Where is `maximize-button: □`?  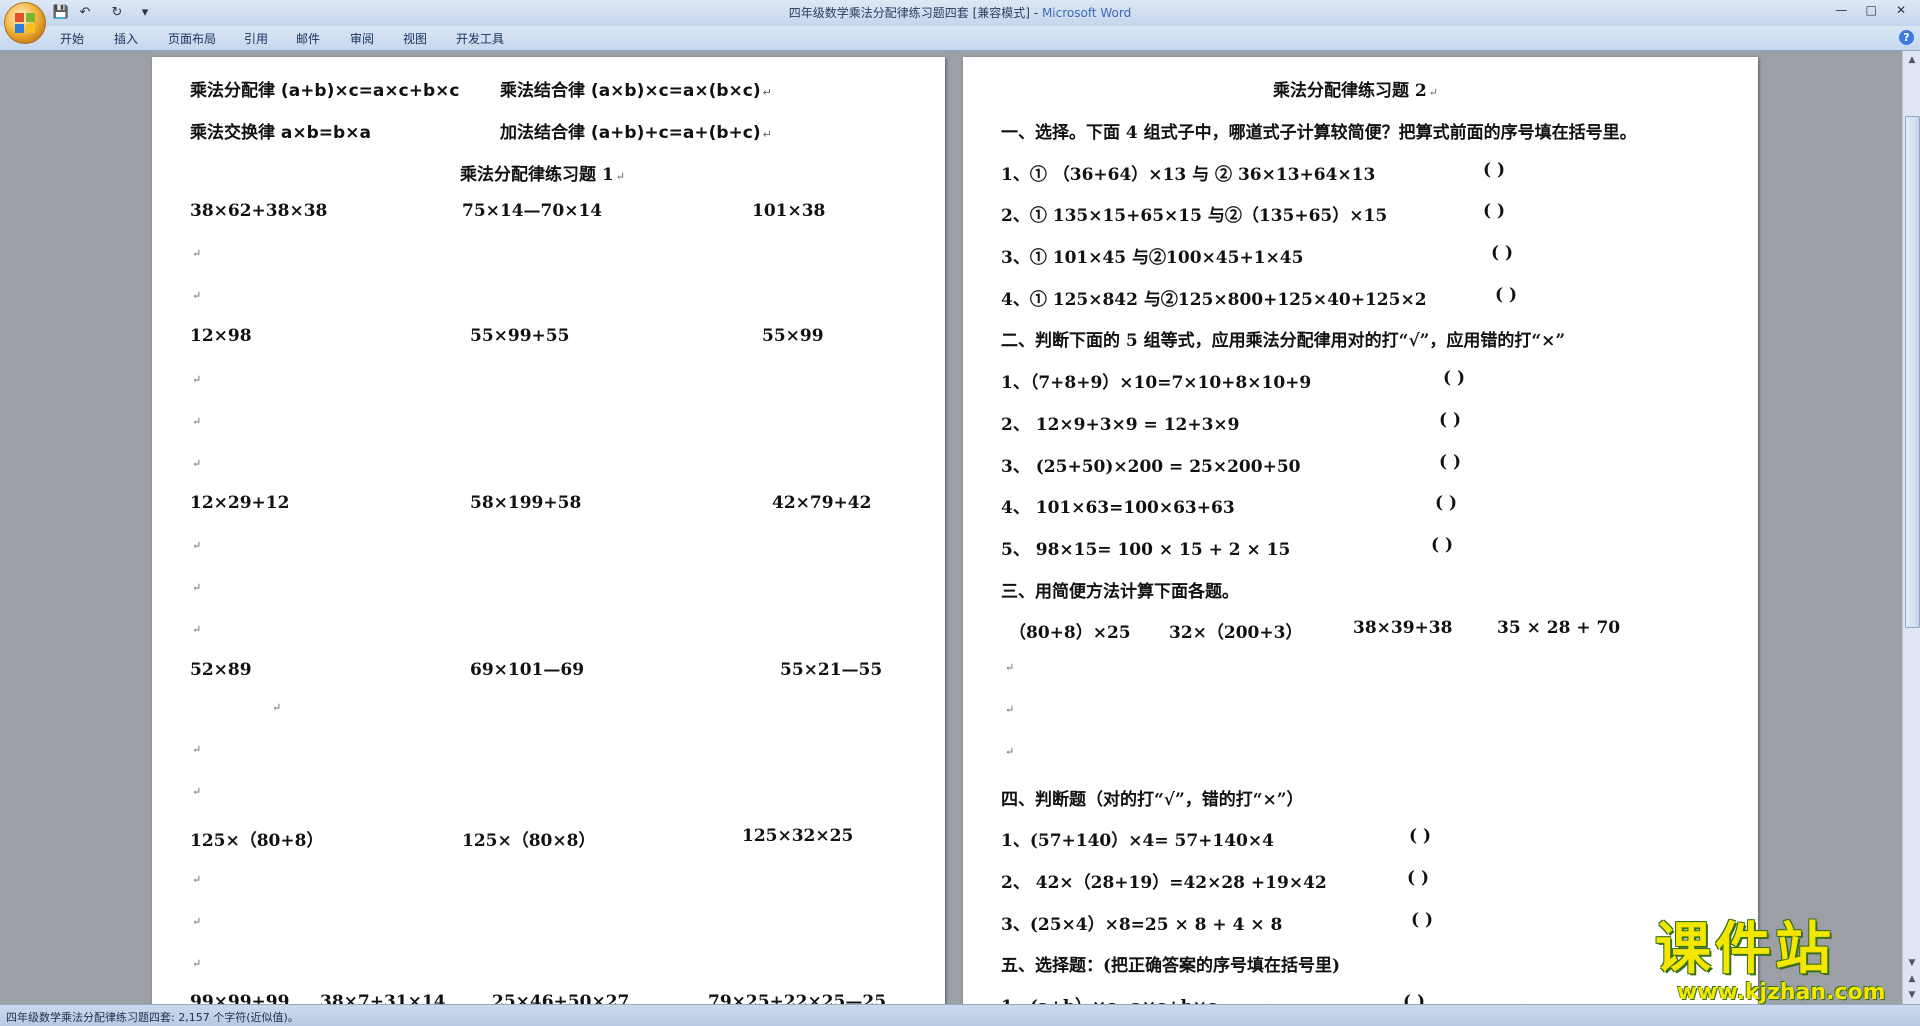 maximize-button: □ is located at coordinates (1871, 10).